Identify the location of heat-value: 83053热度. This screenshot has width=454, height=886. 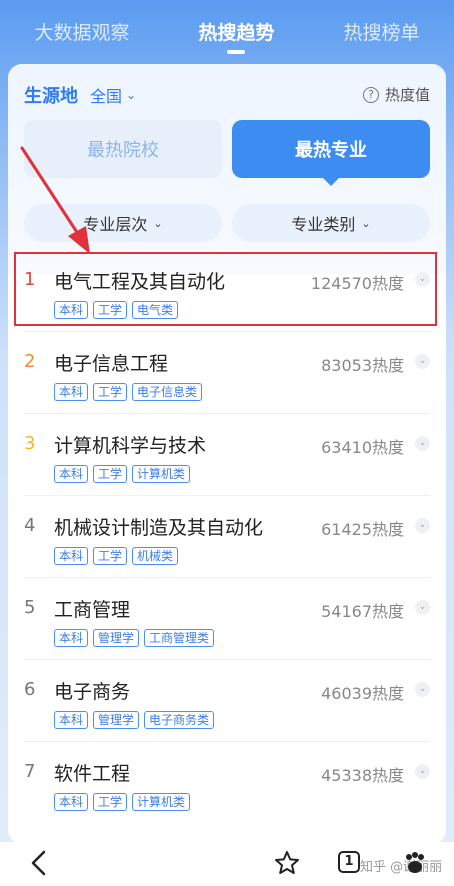
(362, 365).